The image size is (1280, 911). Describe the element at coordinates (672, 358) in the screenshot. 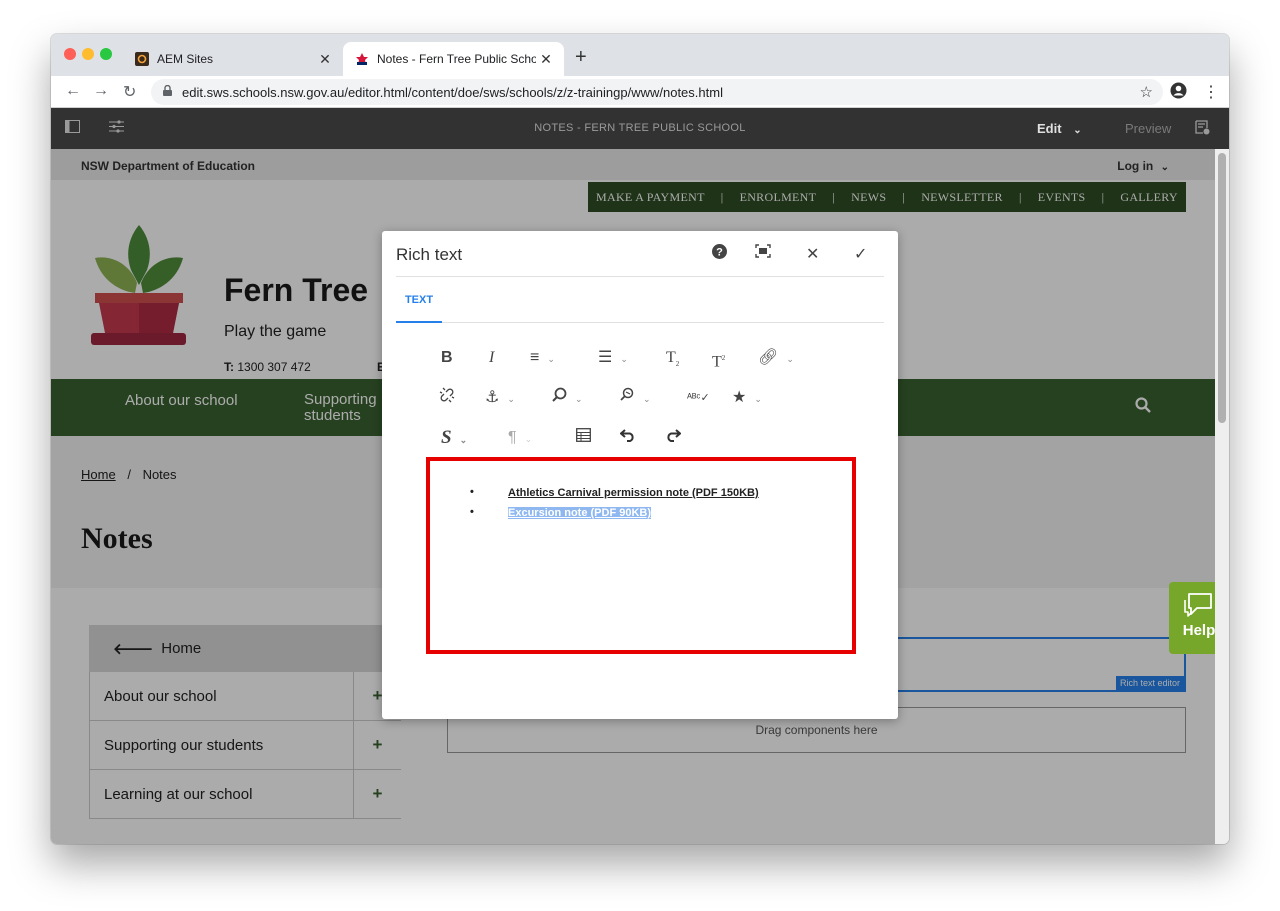

I see `subscript-icon: T2` at that location.